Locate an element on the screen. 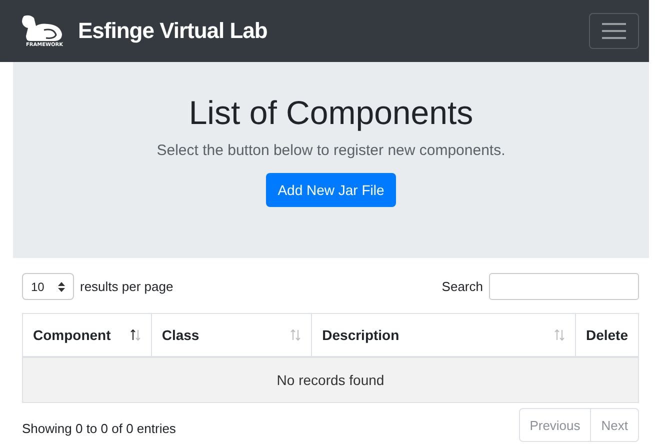 The image size is (655, 445). page-size-label: results per page is located at coordinates (127, 286).